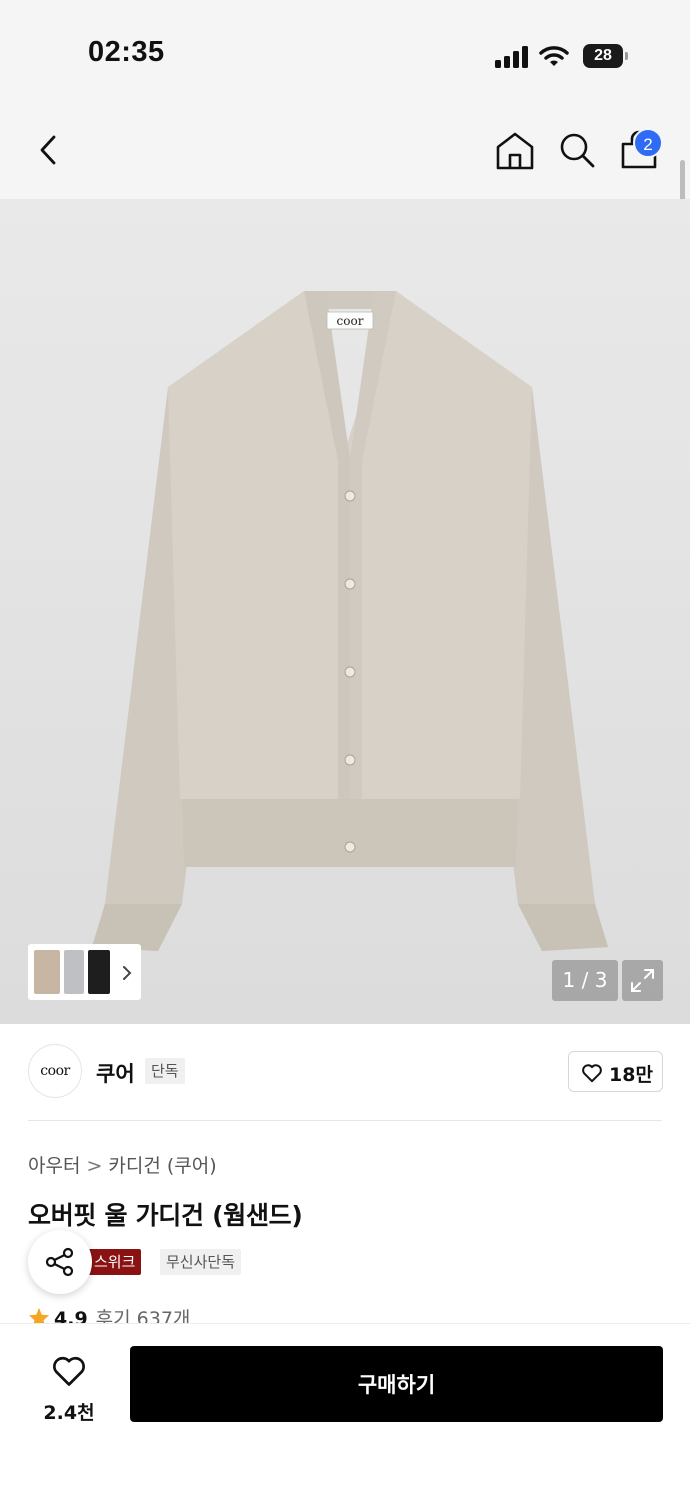  Describe the element at coordinates (605, 56) in the screenshot. I see `battery-icon: 28` at that location.